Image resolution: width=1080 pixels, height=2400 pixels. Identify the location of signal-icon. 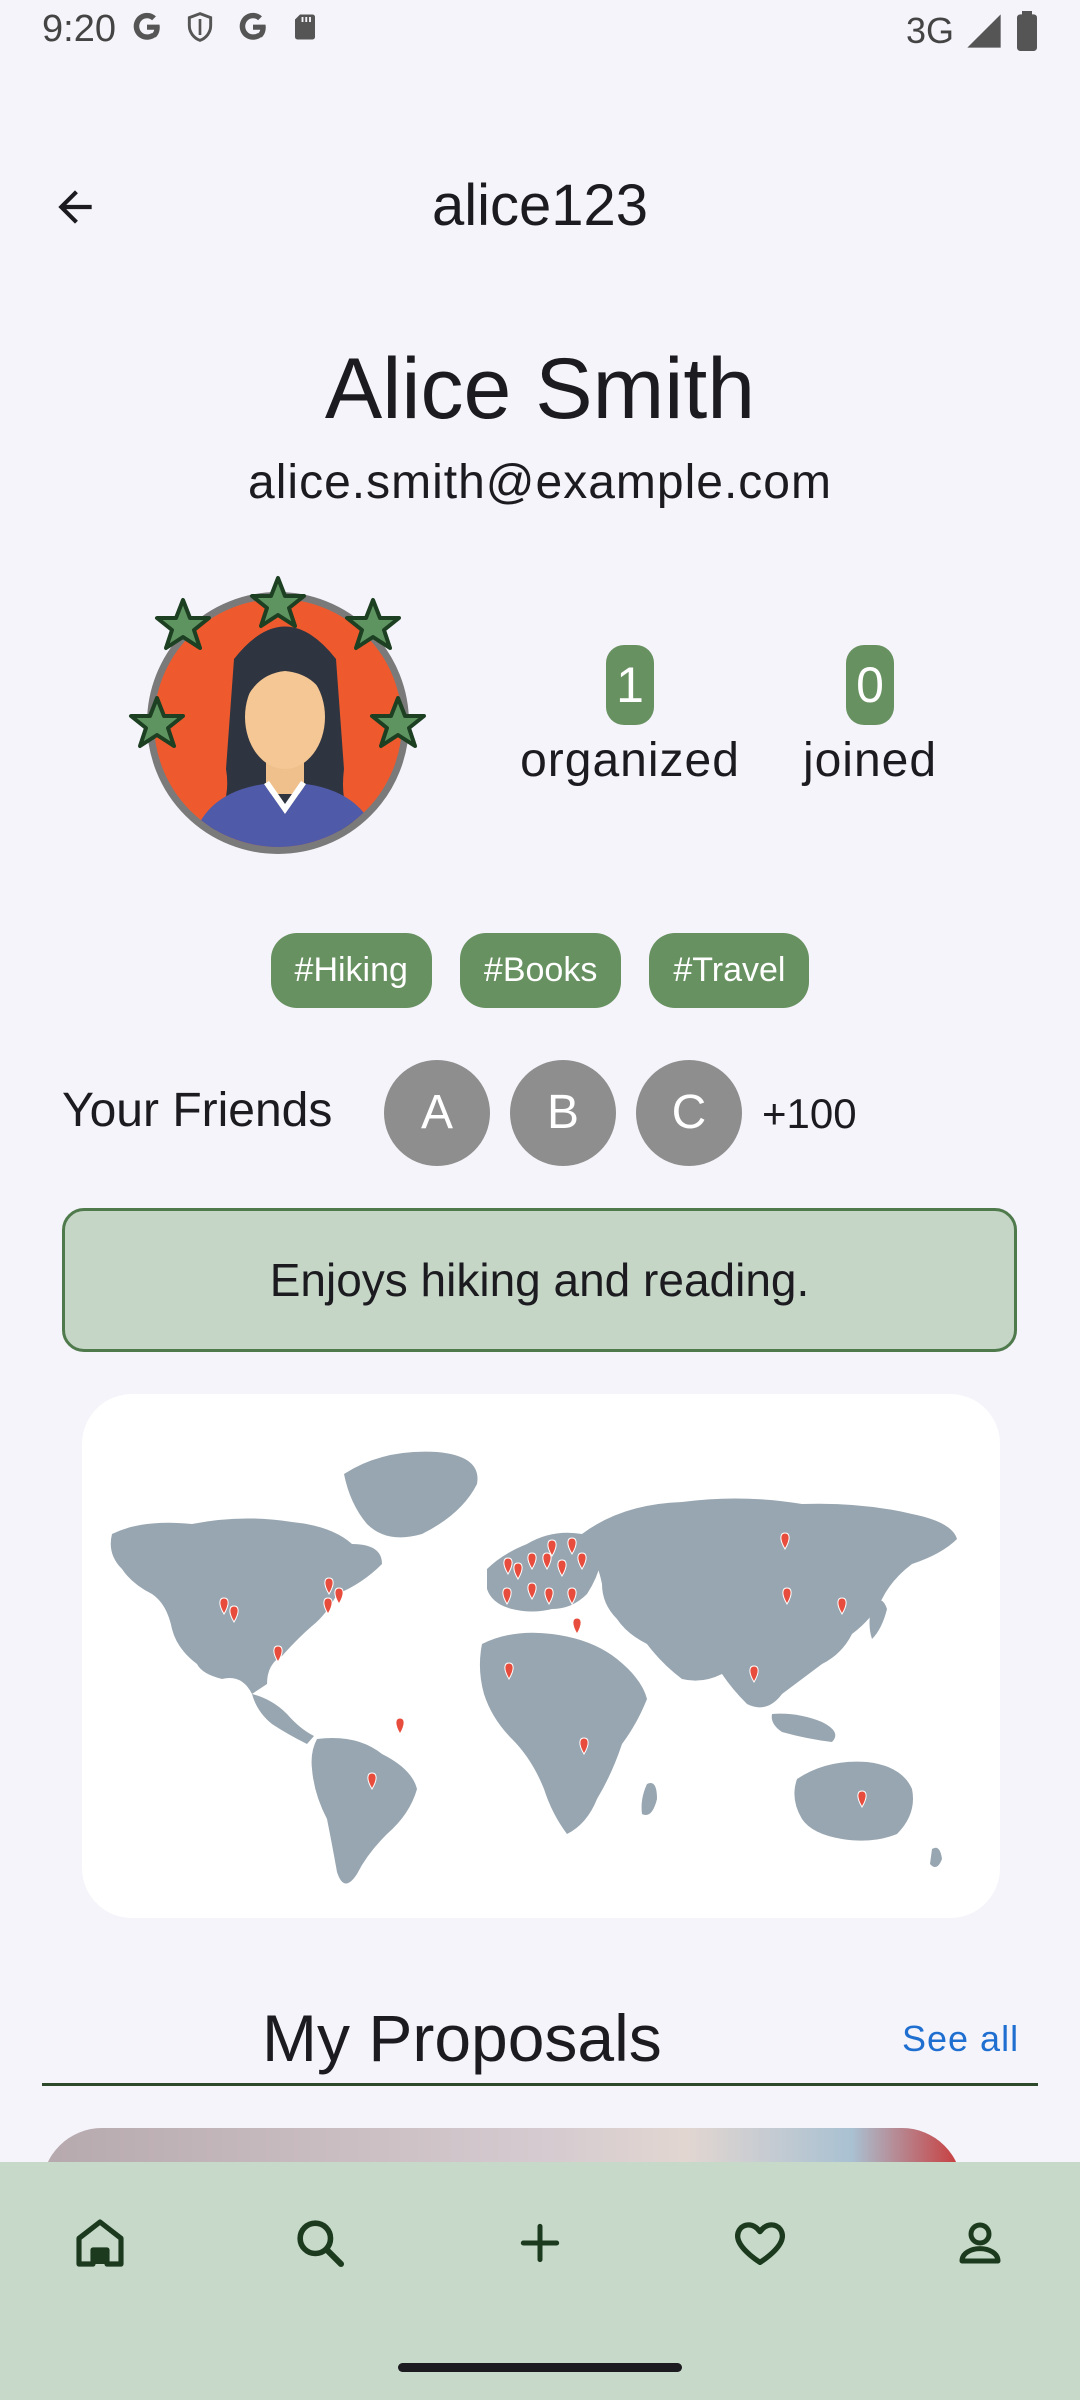
(984, 31).